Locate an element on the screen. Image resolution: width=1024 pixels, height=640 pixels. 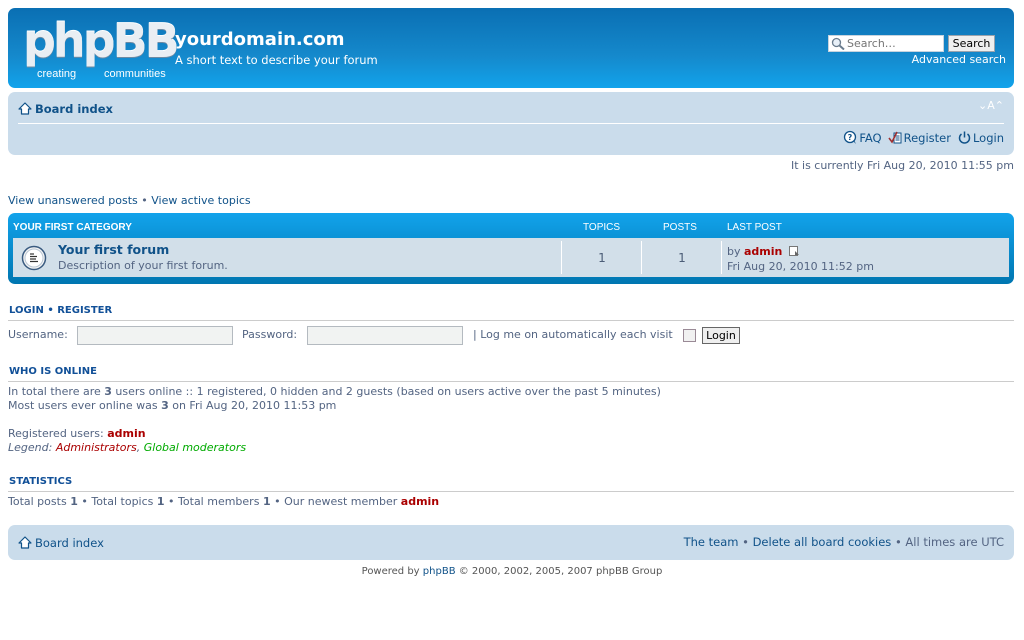
who-is-online-link: WHO IS ONLINE is located at coordinates (53, 371).